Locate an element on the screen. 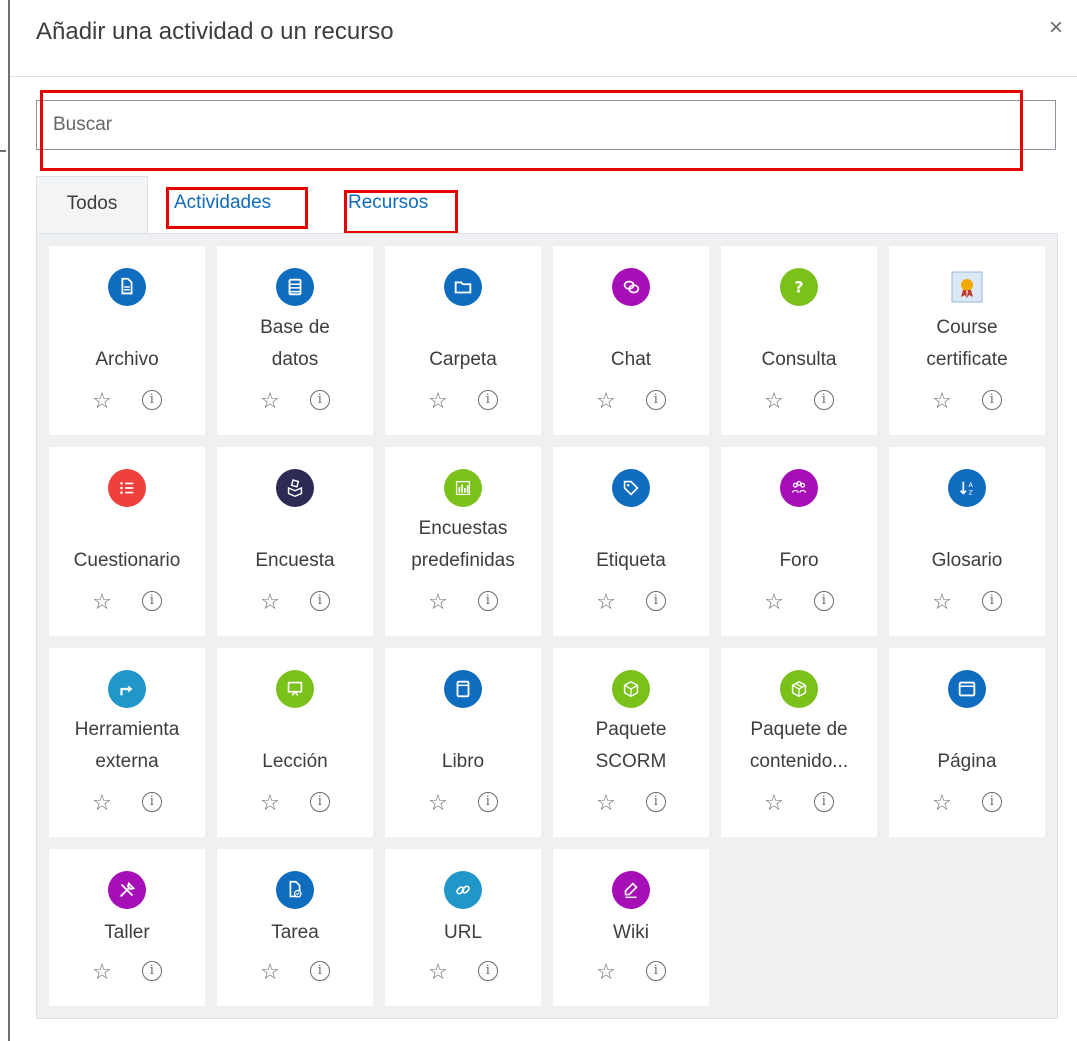 The height and width of the screenshot is (1041, 1077). module-card: Foro ☆ i is located at coordinates (799, 541).